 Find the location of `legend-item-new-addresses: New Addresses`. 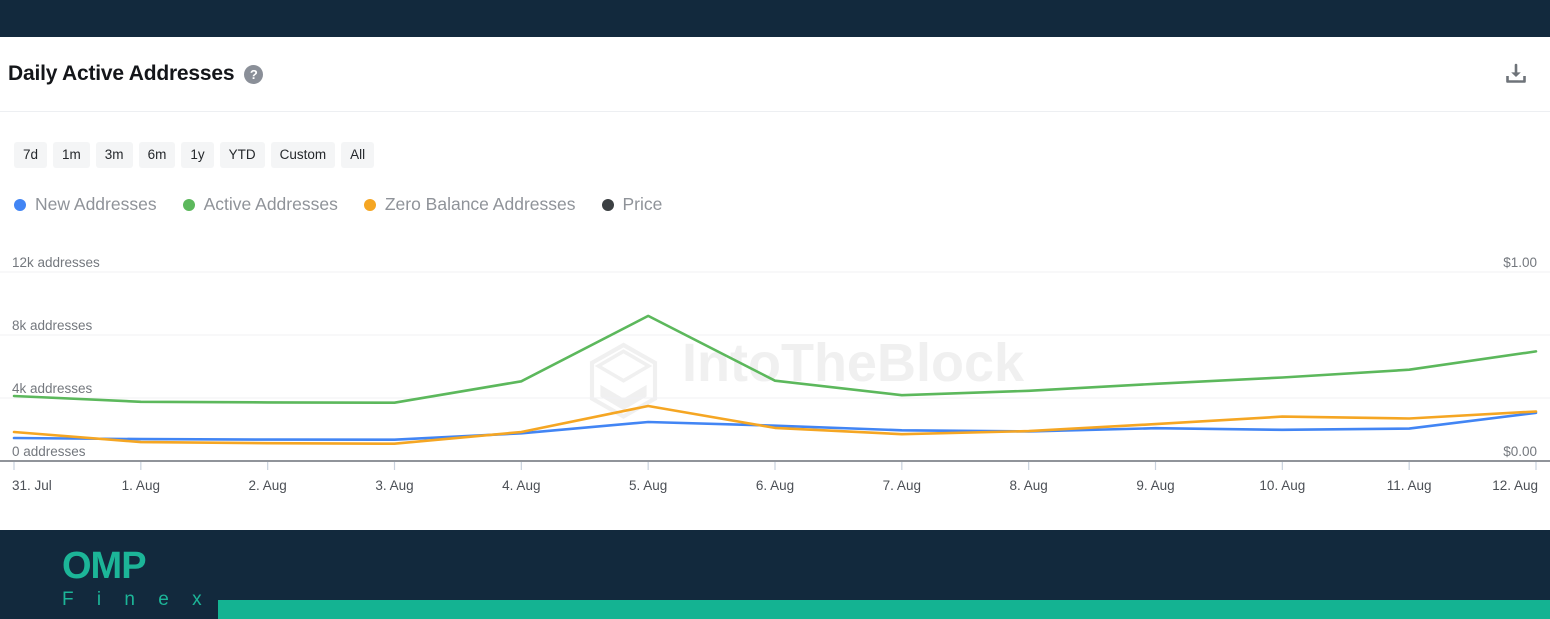

legend-item-new-addresses: New Addresses is located at coordinates (85, 204).